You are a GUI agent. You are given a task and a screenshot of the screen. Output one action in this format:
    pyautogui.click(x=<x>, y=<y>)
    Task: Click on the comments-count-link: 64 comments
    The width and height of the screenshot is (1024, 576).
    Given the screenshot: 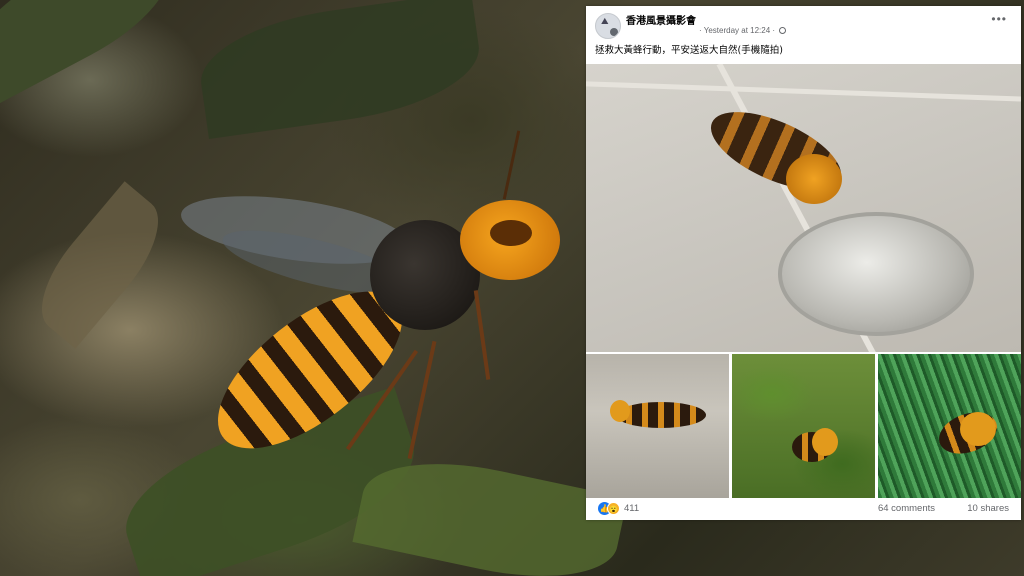 What is the action you would take?
    pyautogui.click(x=906, y=508)
    